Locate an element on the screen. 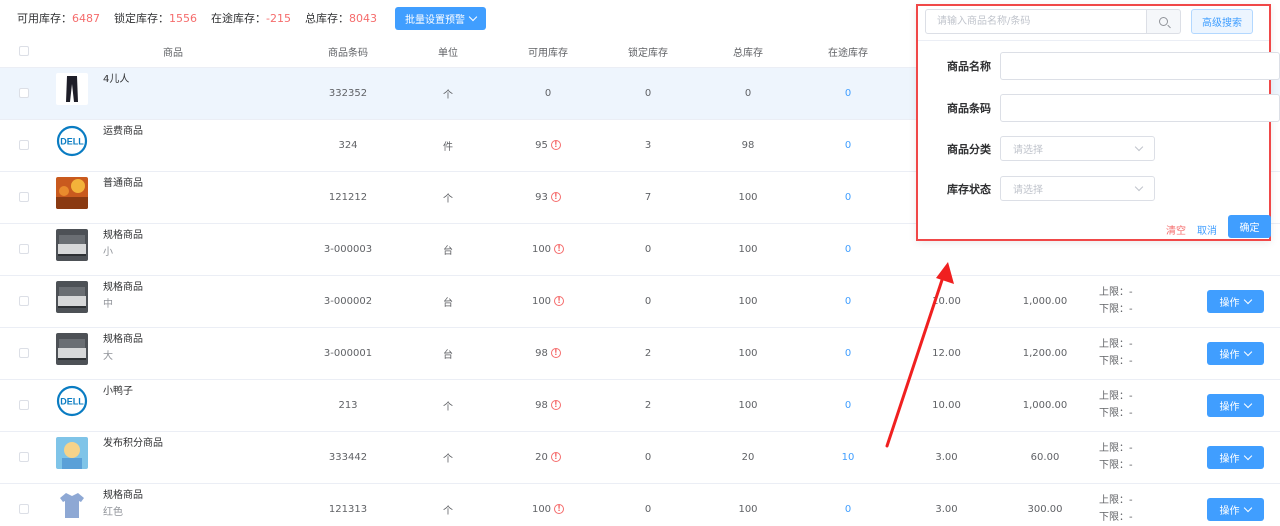 The height and width of the screenshot is (526, 1280). total-cell: 98 is located at coordinates (748, 145).